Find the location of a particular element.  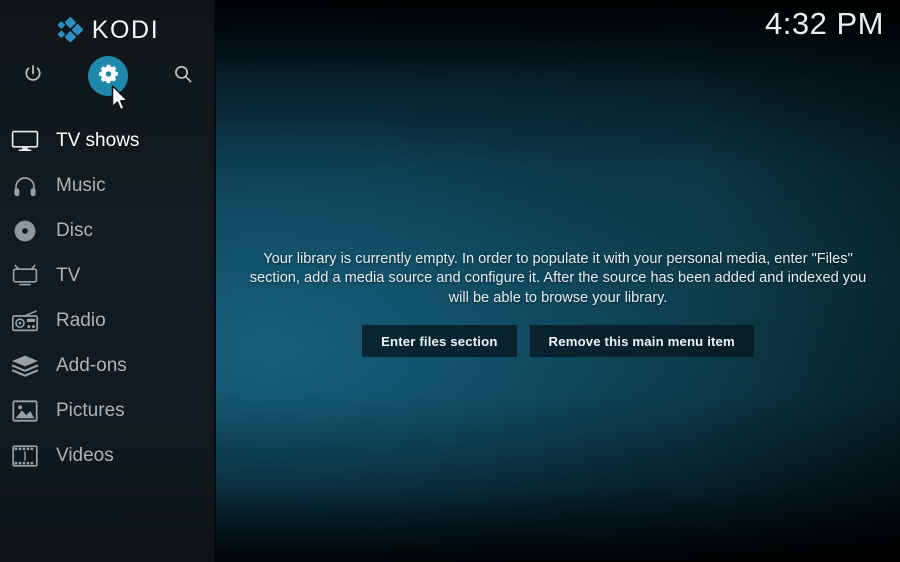

sidebar-item-videos: Videos is located at coordinates (108, 455).